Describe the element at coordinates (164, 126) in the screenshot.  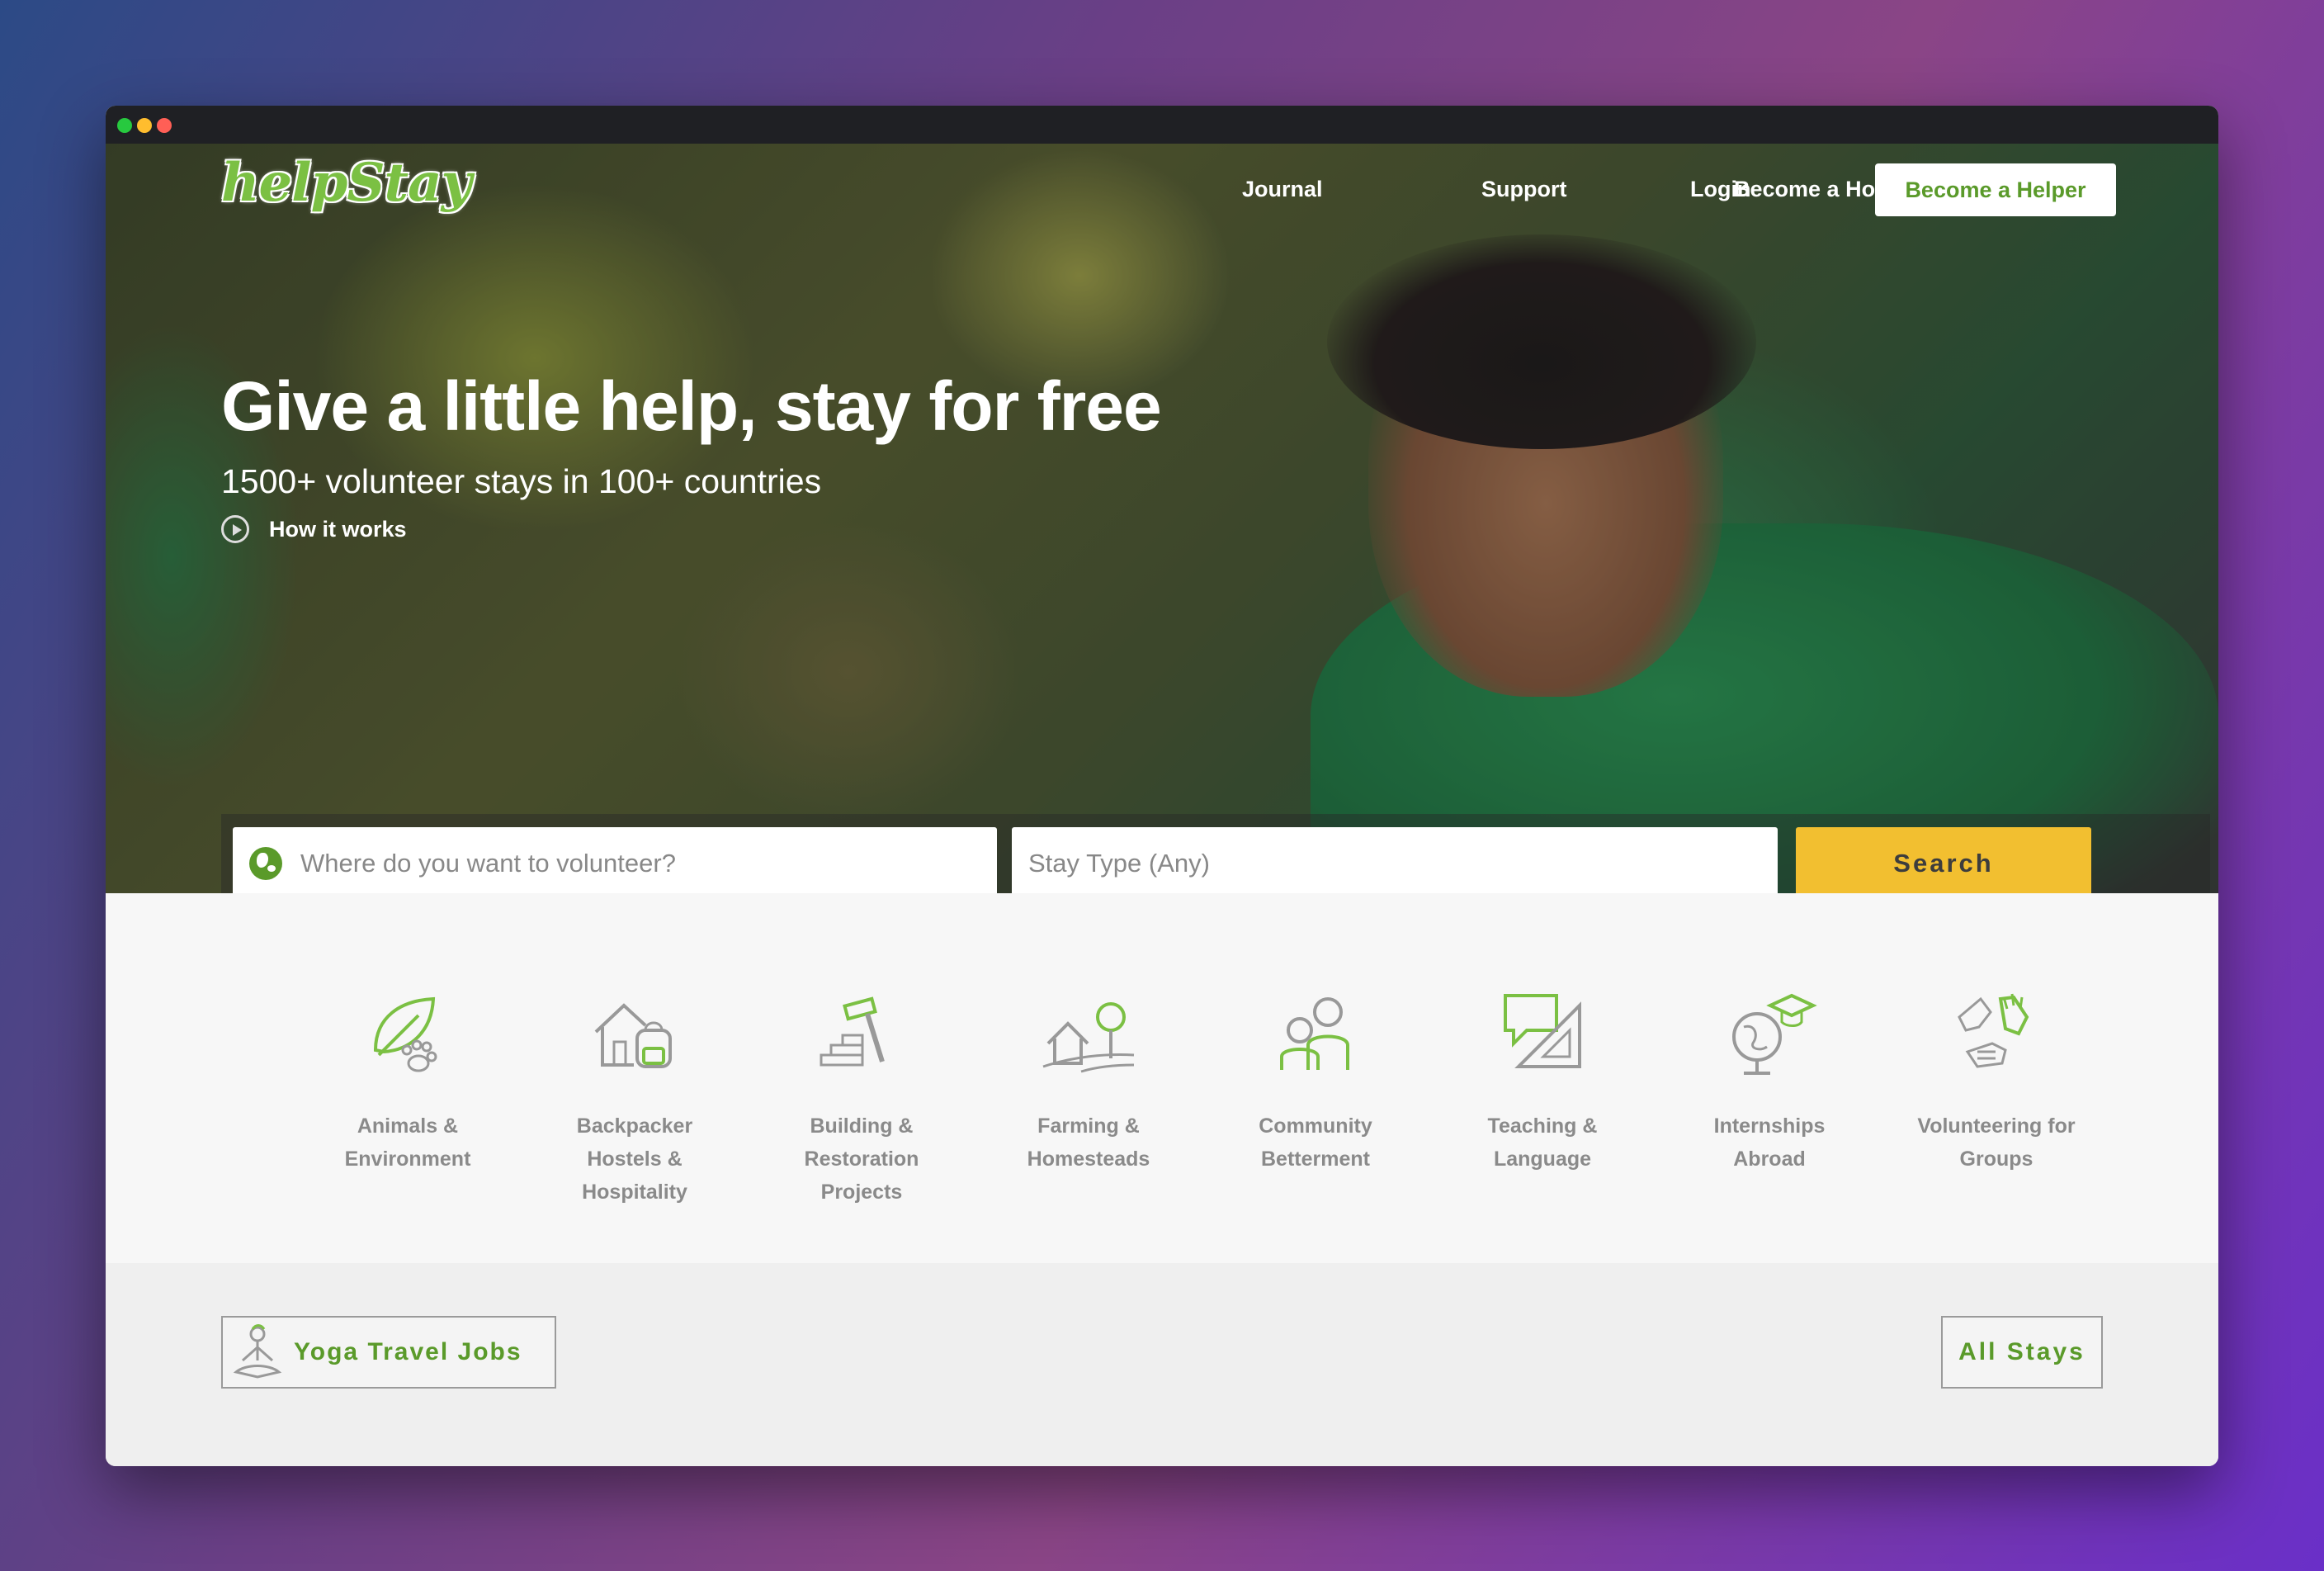
I see `window-close-button` at that location.